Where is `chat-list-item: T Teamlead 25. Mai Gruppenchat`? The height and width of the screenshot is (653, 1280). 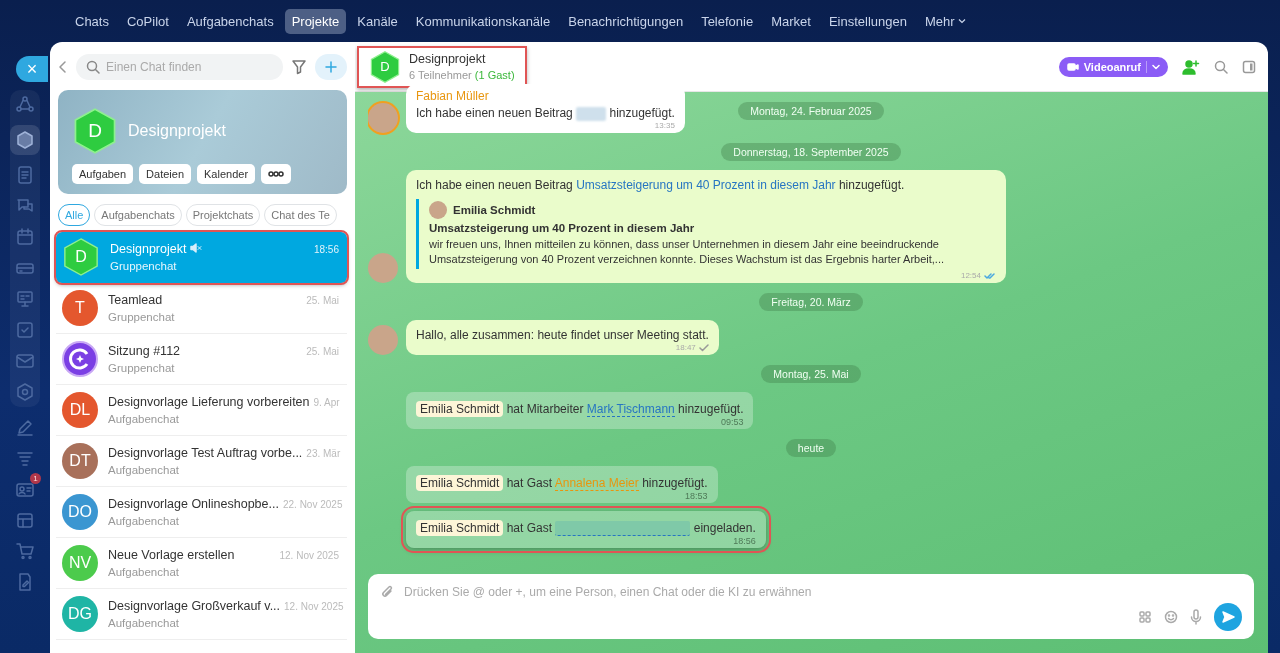
chat-list-item: T Teamlead 25. Mai Gruppenchat is located at coordinates (201, 308).